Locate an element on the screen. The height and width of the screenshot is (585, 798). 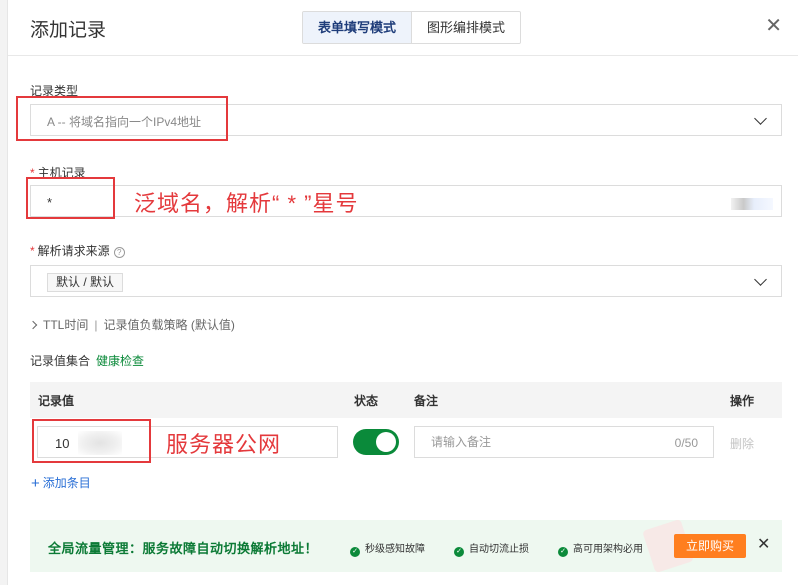
annotation-wildcard-note: 泛域名，解析“ * ”星号 is located at coordinates (246, 203).